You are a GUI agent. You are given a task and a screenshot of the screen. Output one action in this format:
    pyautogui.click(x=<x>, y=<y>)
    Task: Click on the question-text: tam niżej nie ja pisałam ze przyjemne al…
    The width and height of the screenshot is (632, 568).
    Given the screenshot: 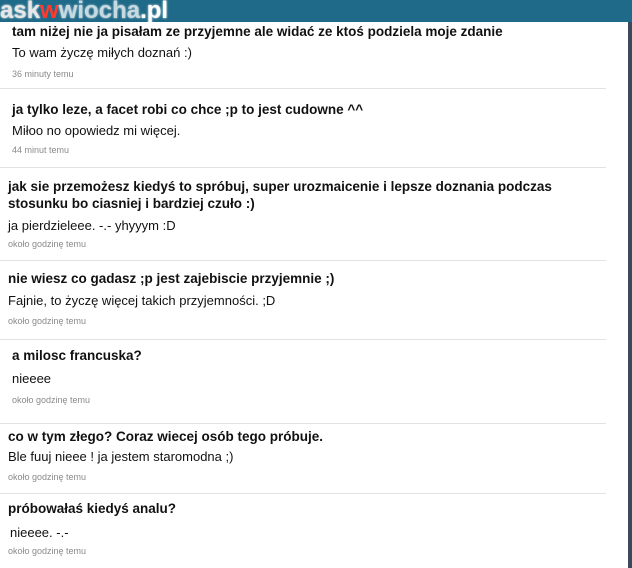 What is the action you would take?
    pyautogui.click(x=257, y=31)
    